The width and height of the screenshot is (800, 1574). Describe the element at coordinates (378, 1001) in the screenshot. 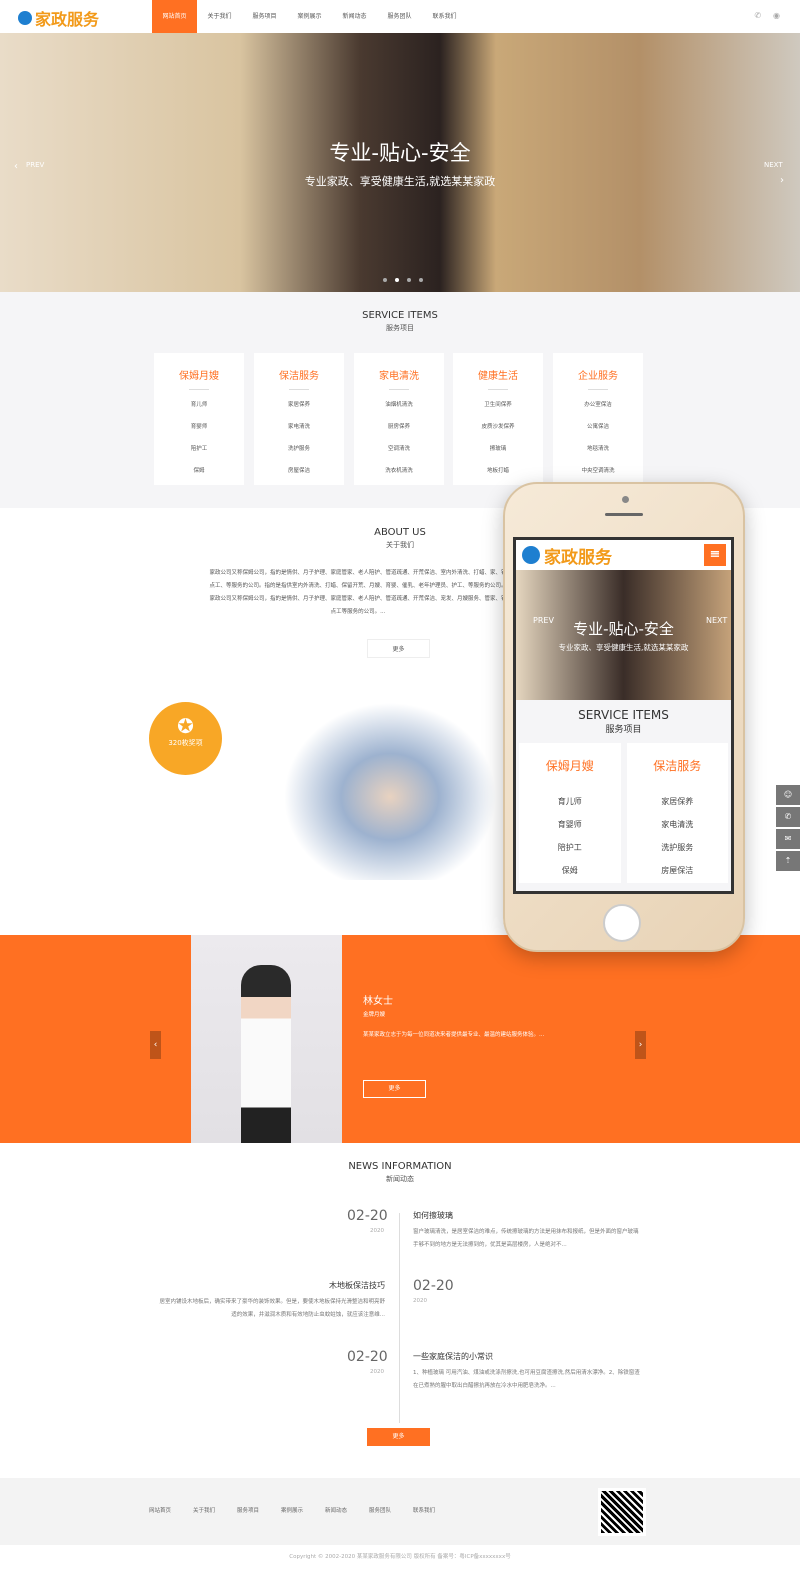

I see `team-member-name: 林女士` at that location.